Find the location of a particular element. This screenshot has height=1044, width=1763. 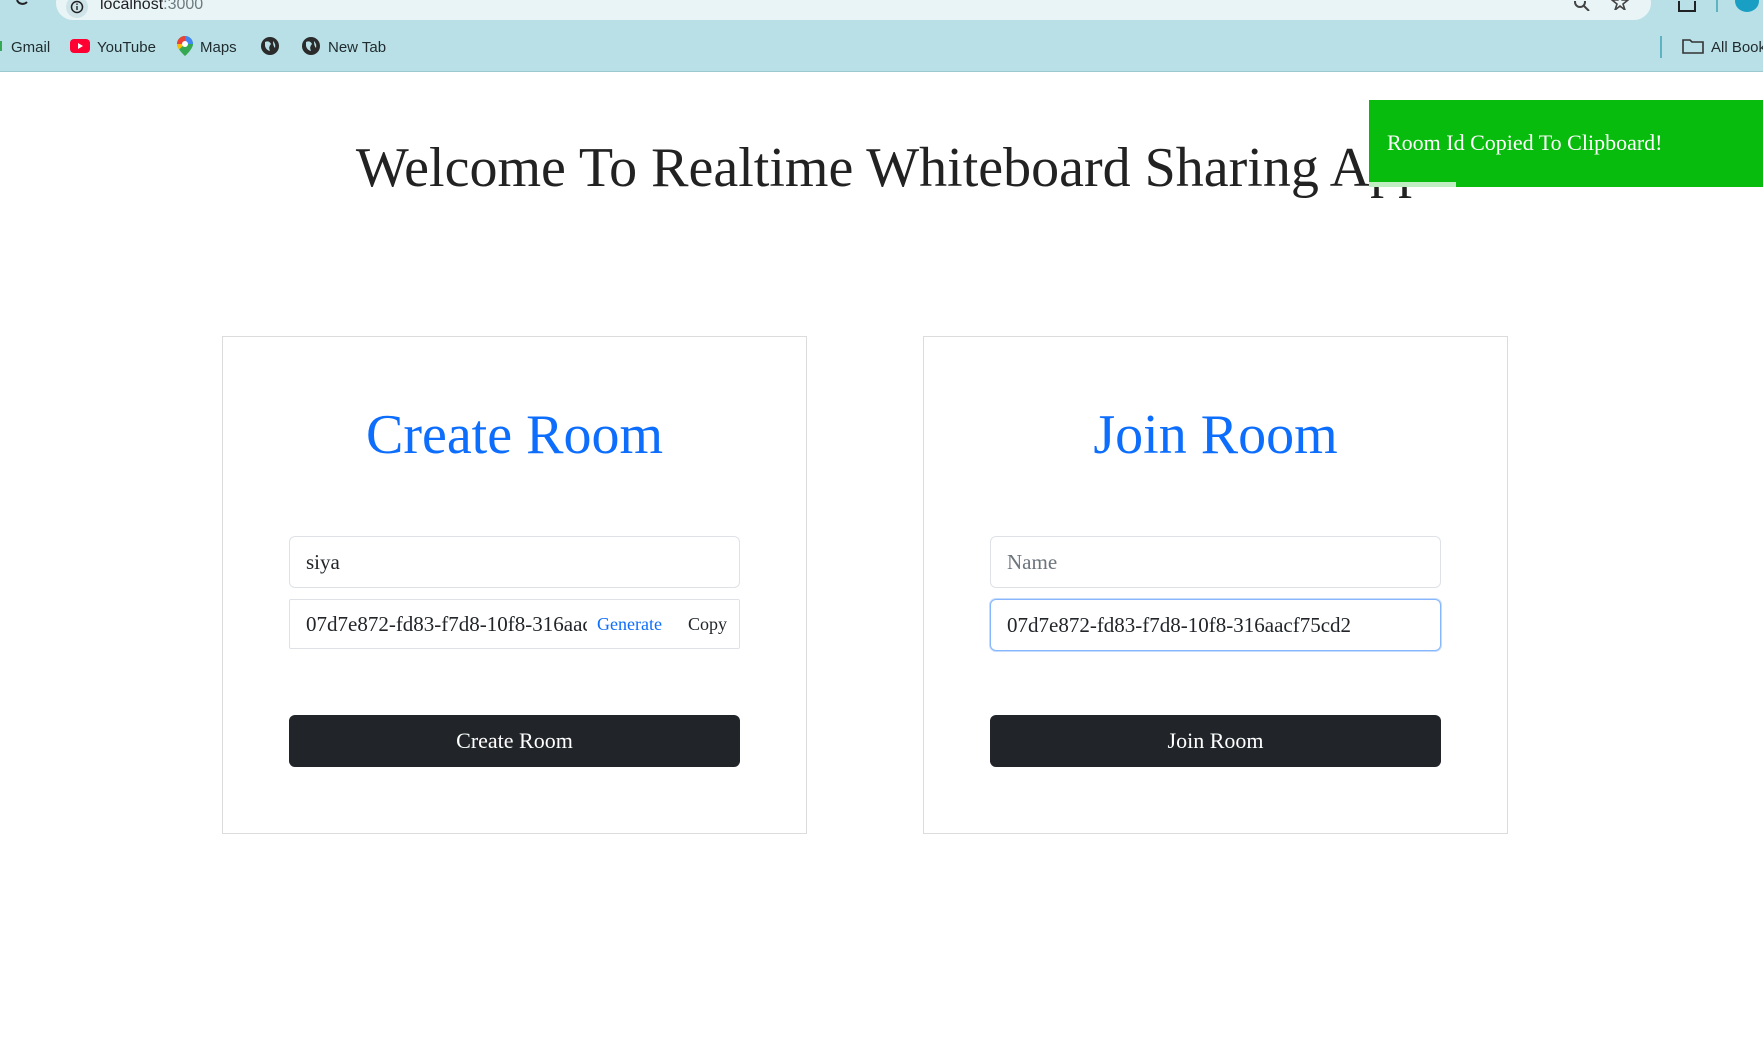

copy-button: Copy is located at coordinates (707, 624).